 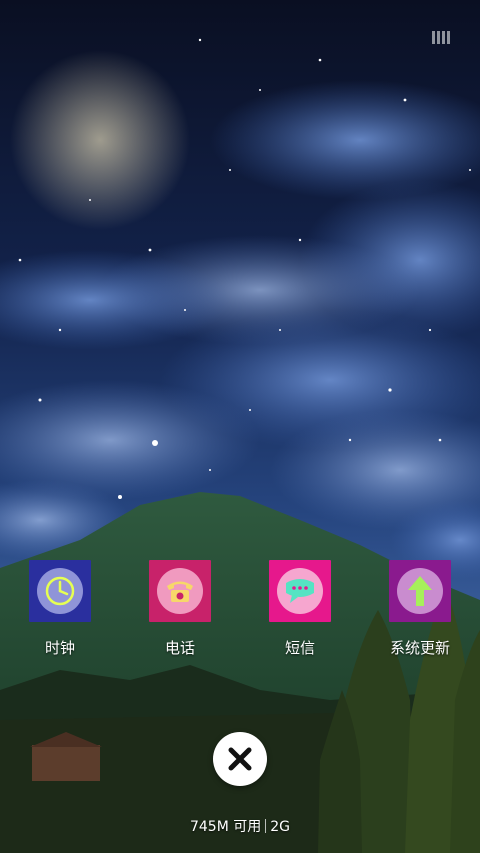 I want to click on app-label: 时钟, so click(x=59, y=648).